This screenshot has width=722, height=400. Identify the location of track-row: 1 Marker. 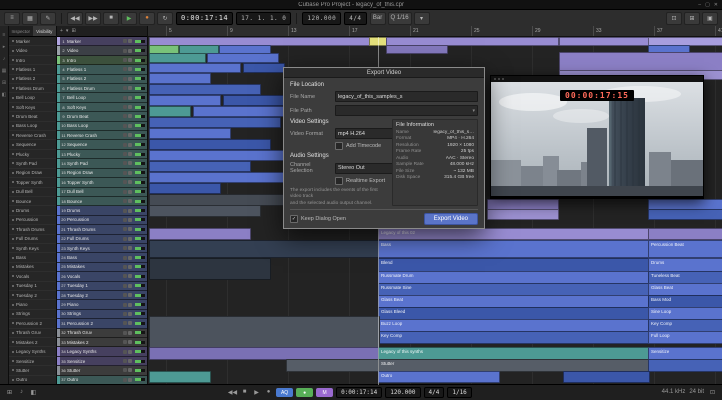
(102, 42).